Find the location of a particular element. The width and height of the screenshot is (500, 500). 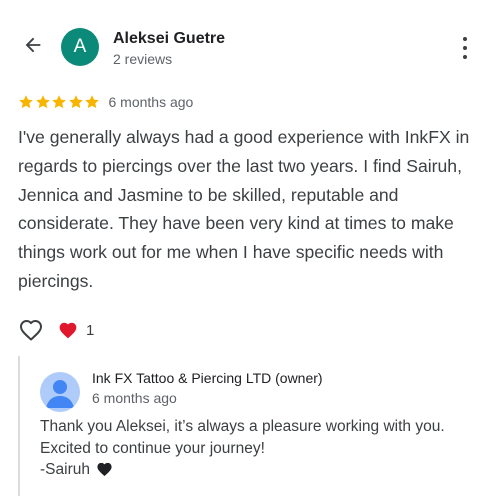

star-rating is located at coordinates (59, 102).